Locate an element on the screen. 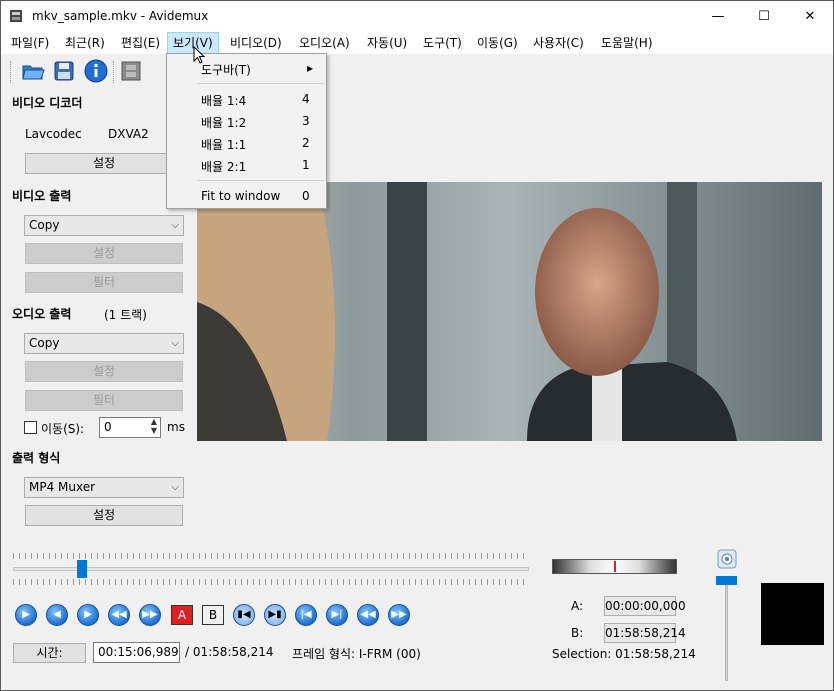 The width and height of the screenshot is (834, 691). decoder-name: Lavcodec is located at coordinates (53, 134).